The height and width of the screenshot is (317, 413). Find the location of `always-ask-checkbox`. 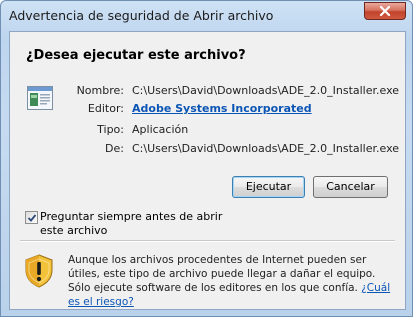

always-ask-checkbox is located at coordinates (31, 217).